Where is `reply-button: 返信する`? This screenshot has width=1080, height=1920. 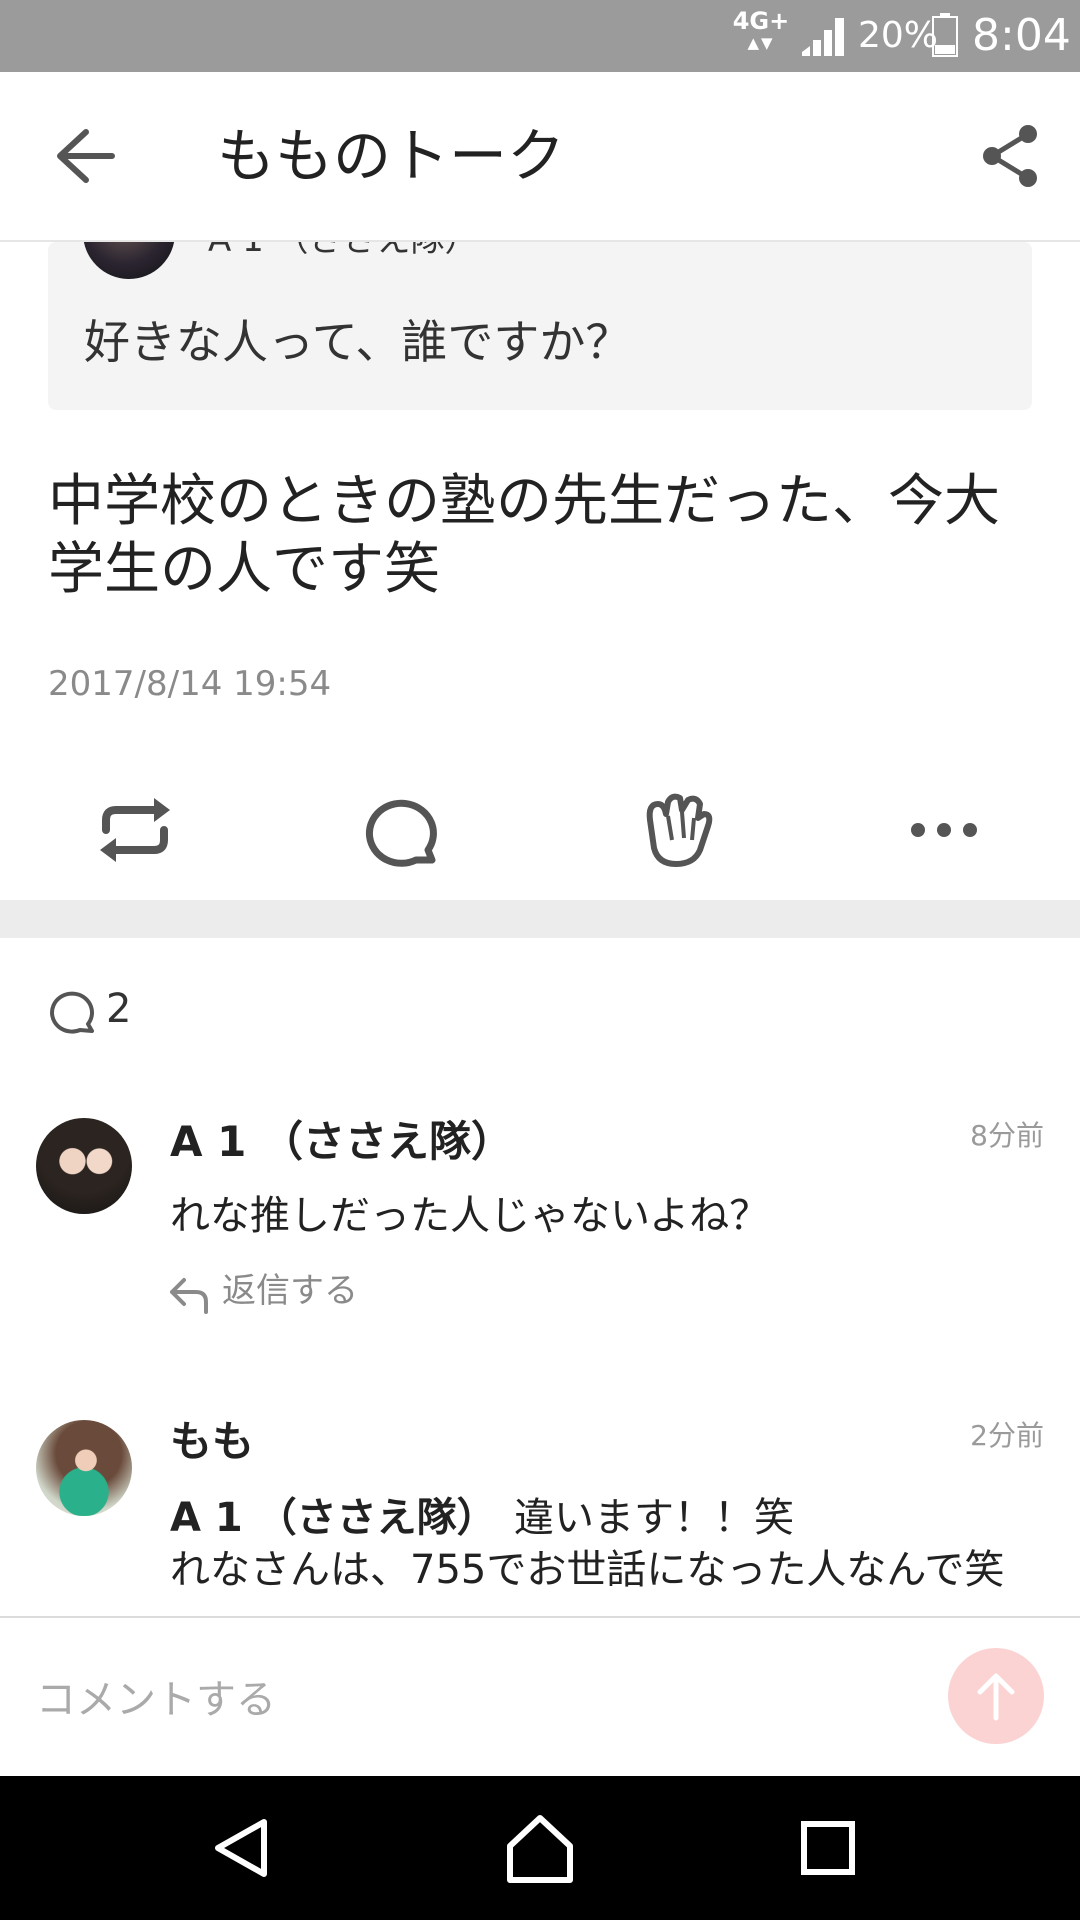 reply-button: 返信する is located at coordinates (290, 1291).